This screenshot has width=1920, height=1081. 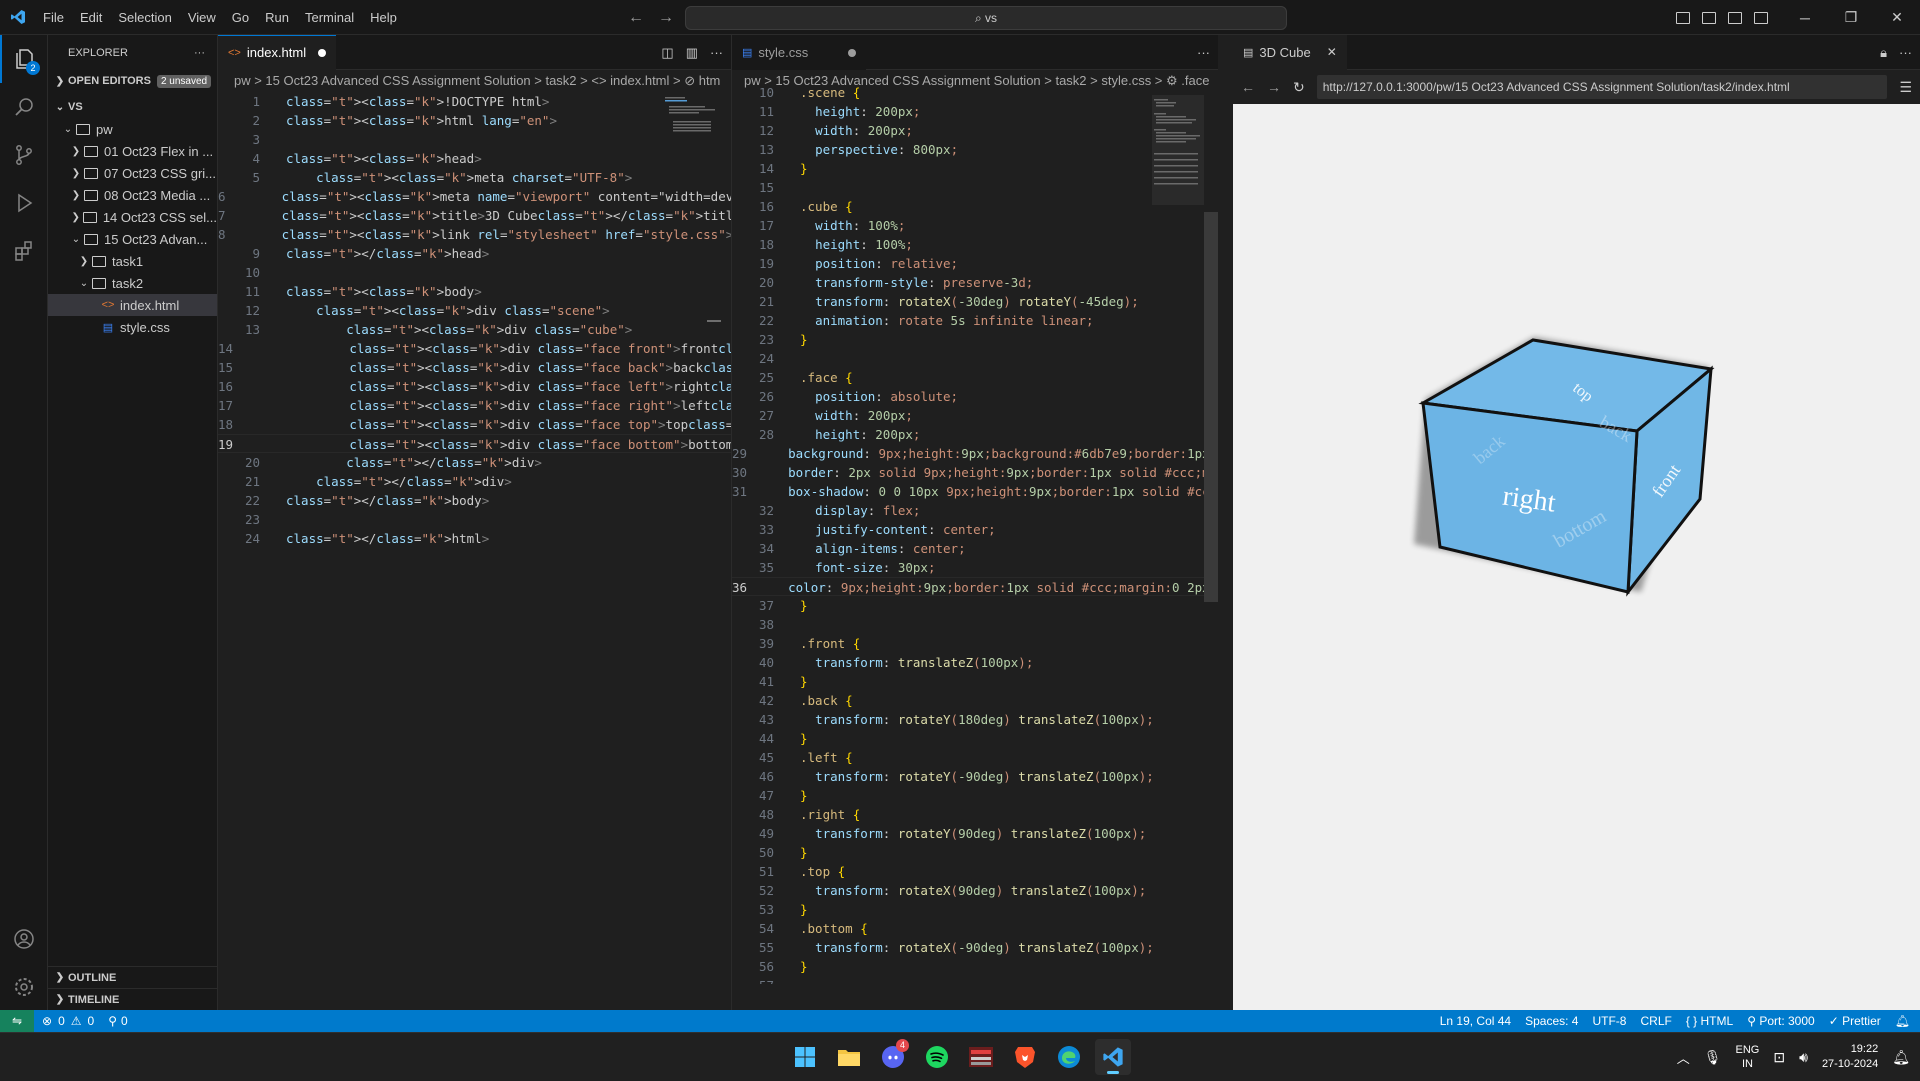 I want to click on extensions-activity, so click(x=24, y=251).